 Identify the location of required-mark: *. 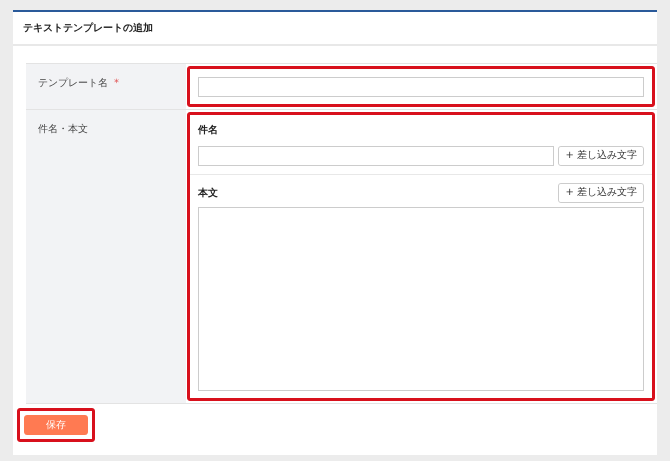
(116, 83).